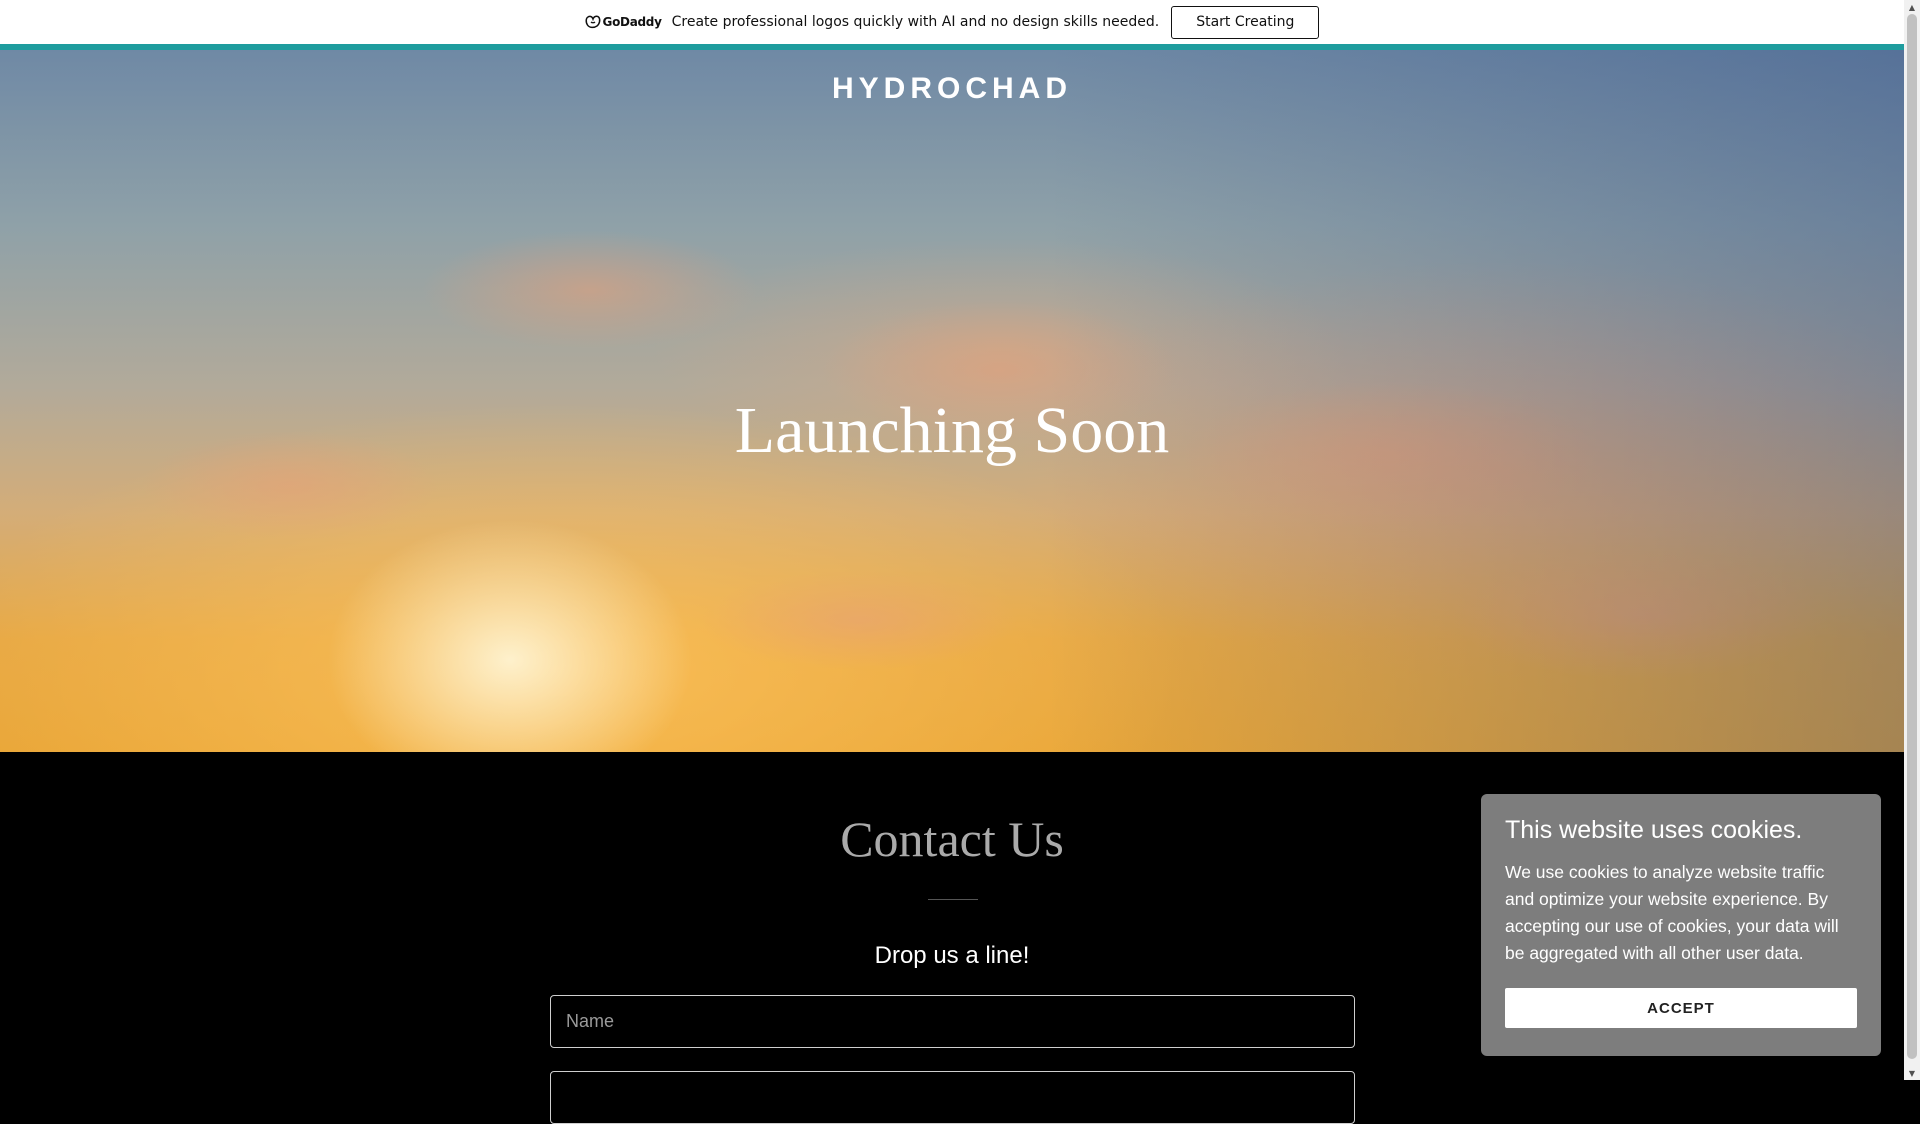 The height and width of the screenshot is (1124, 1920). I want to click on chevron-up-icon: ▲, so click(1912, 7).